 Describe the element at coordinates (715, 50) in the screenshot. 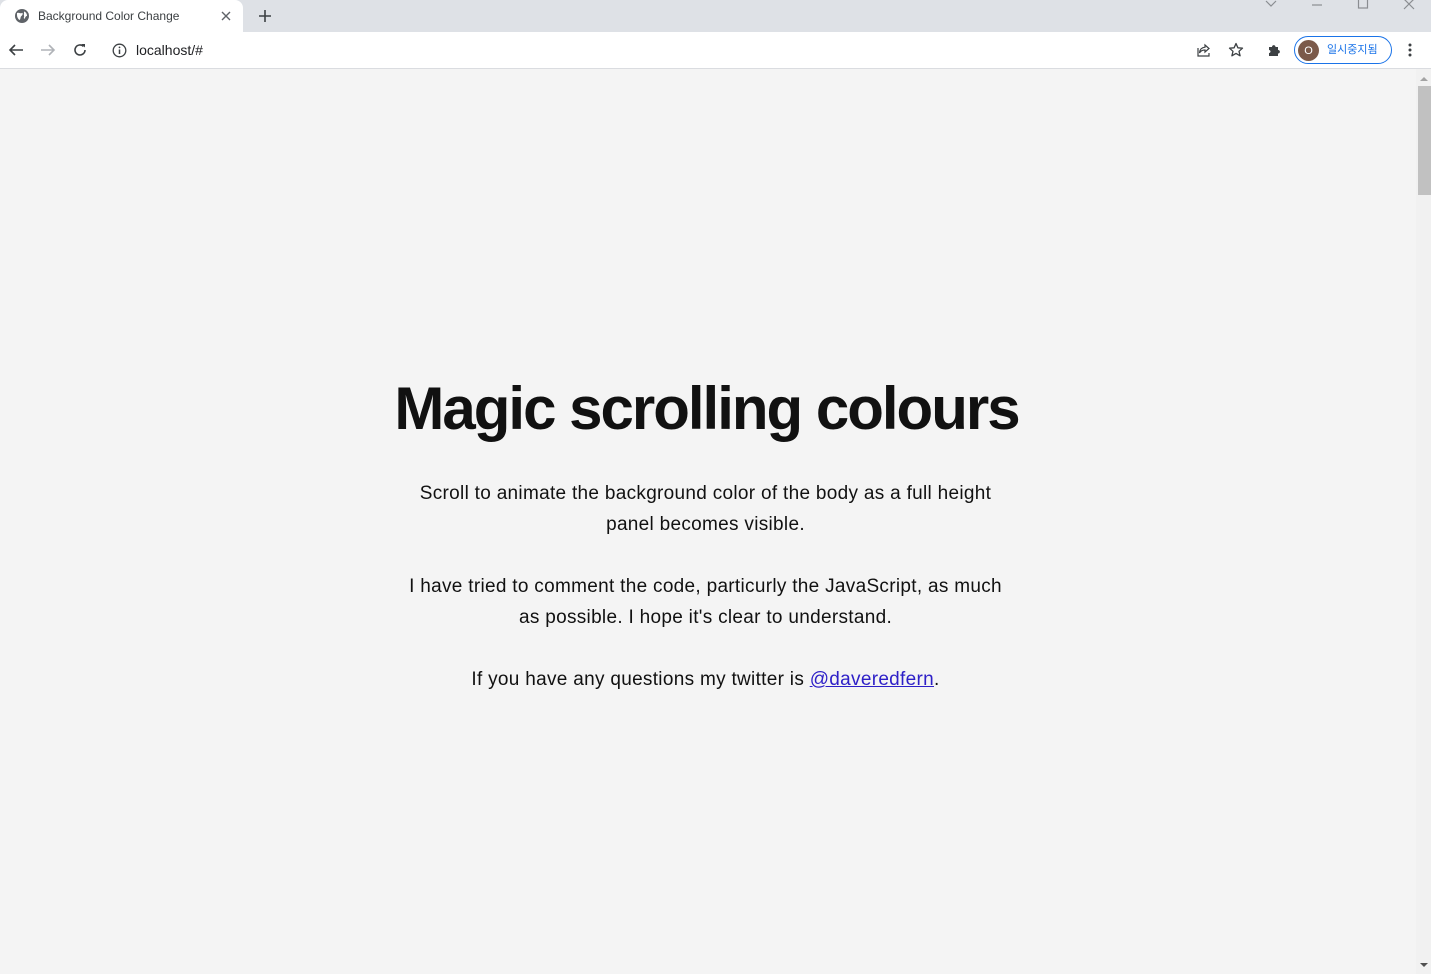

I see `browser-toolbar: localhost/# O 일시중지됨` at that location.